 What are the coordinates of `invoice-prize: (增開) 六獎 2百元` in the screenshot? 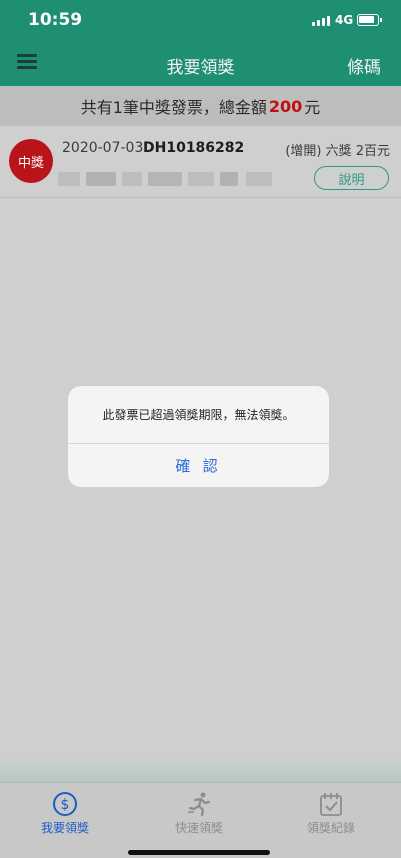 It's located at (337, 151).